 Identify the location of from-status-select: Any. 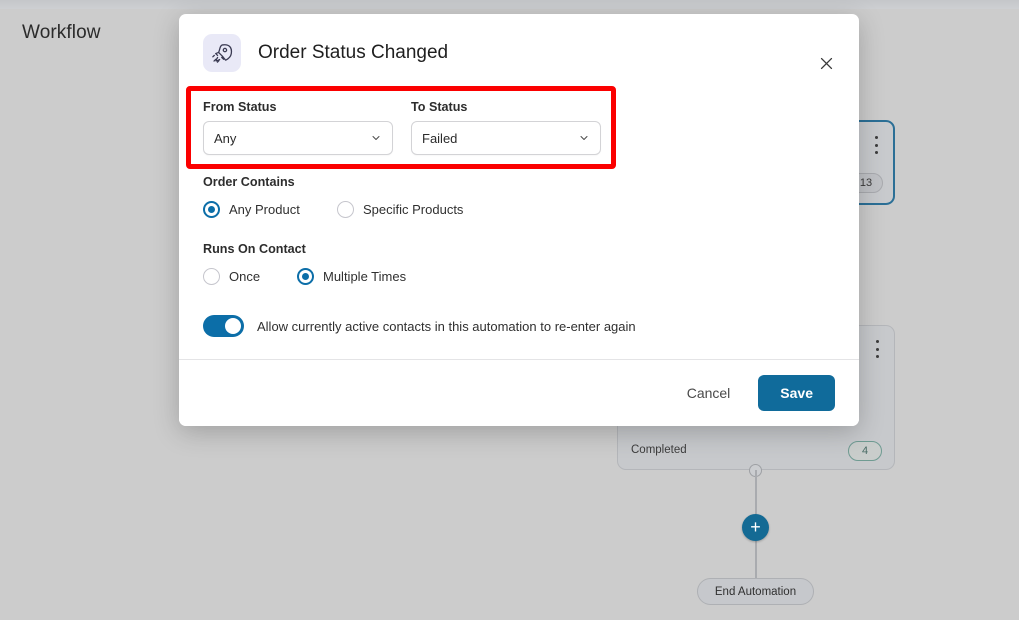
(298, 138).